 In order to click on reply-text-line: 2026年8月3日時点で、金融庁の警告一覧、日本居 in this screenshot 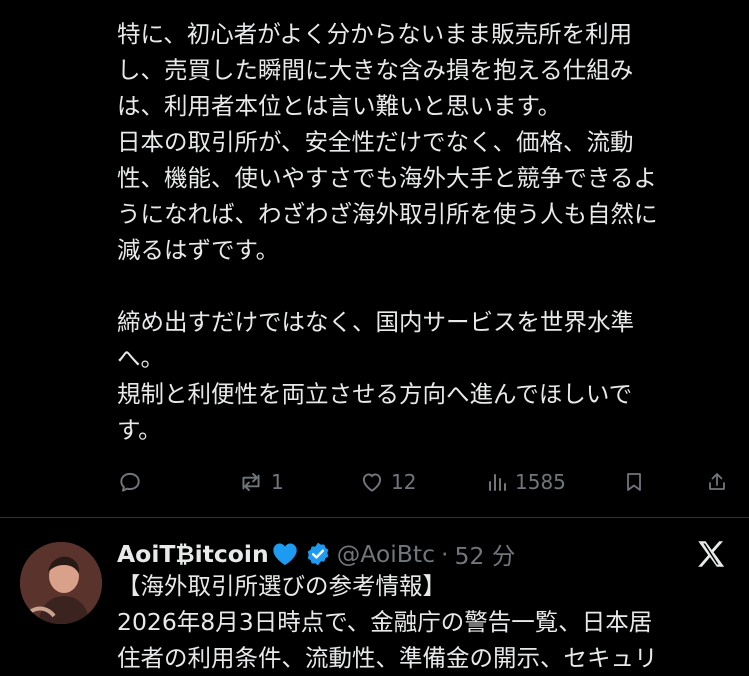, I will do `click(385, 622)`.